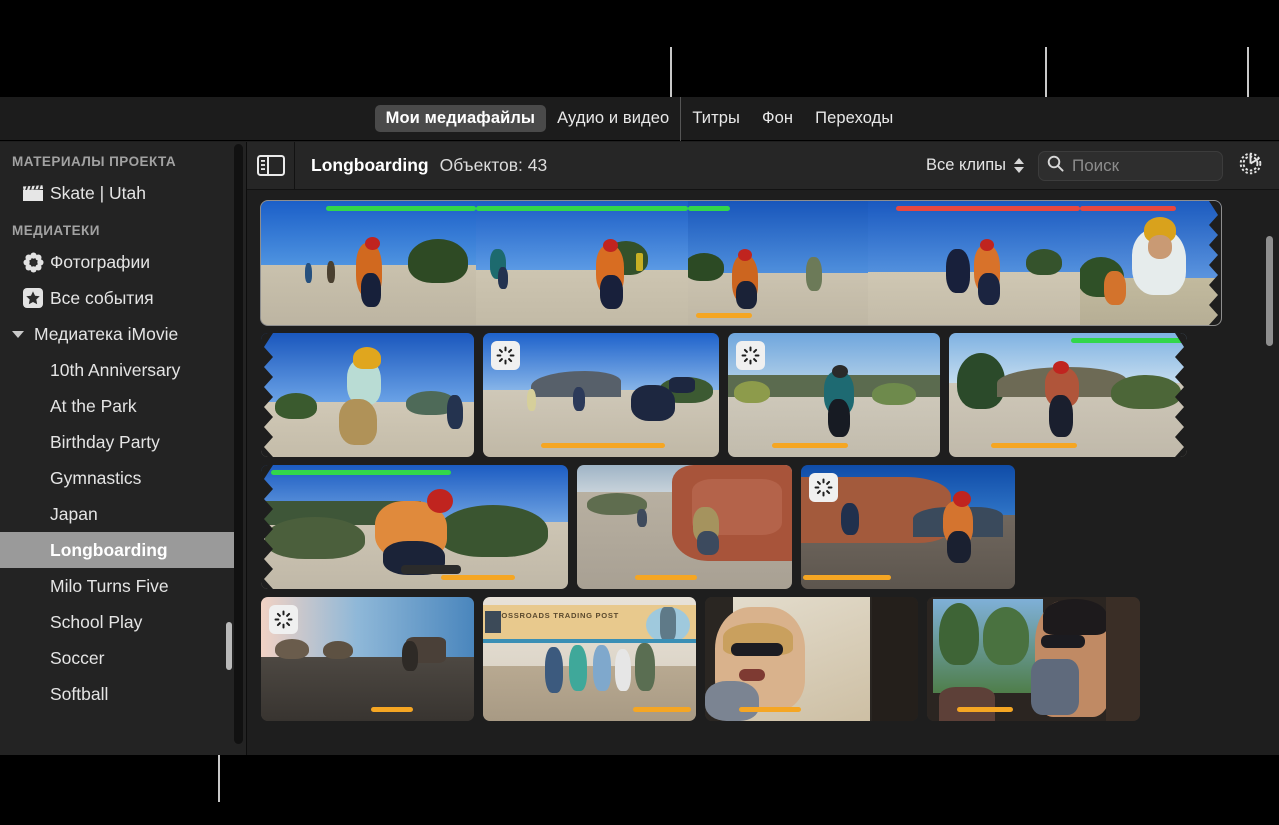 The image size is (1279, 825). Describe the element at coordinates (716, 118) in the screenshot. I see `tab-titles: Титры` at that location.